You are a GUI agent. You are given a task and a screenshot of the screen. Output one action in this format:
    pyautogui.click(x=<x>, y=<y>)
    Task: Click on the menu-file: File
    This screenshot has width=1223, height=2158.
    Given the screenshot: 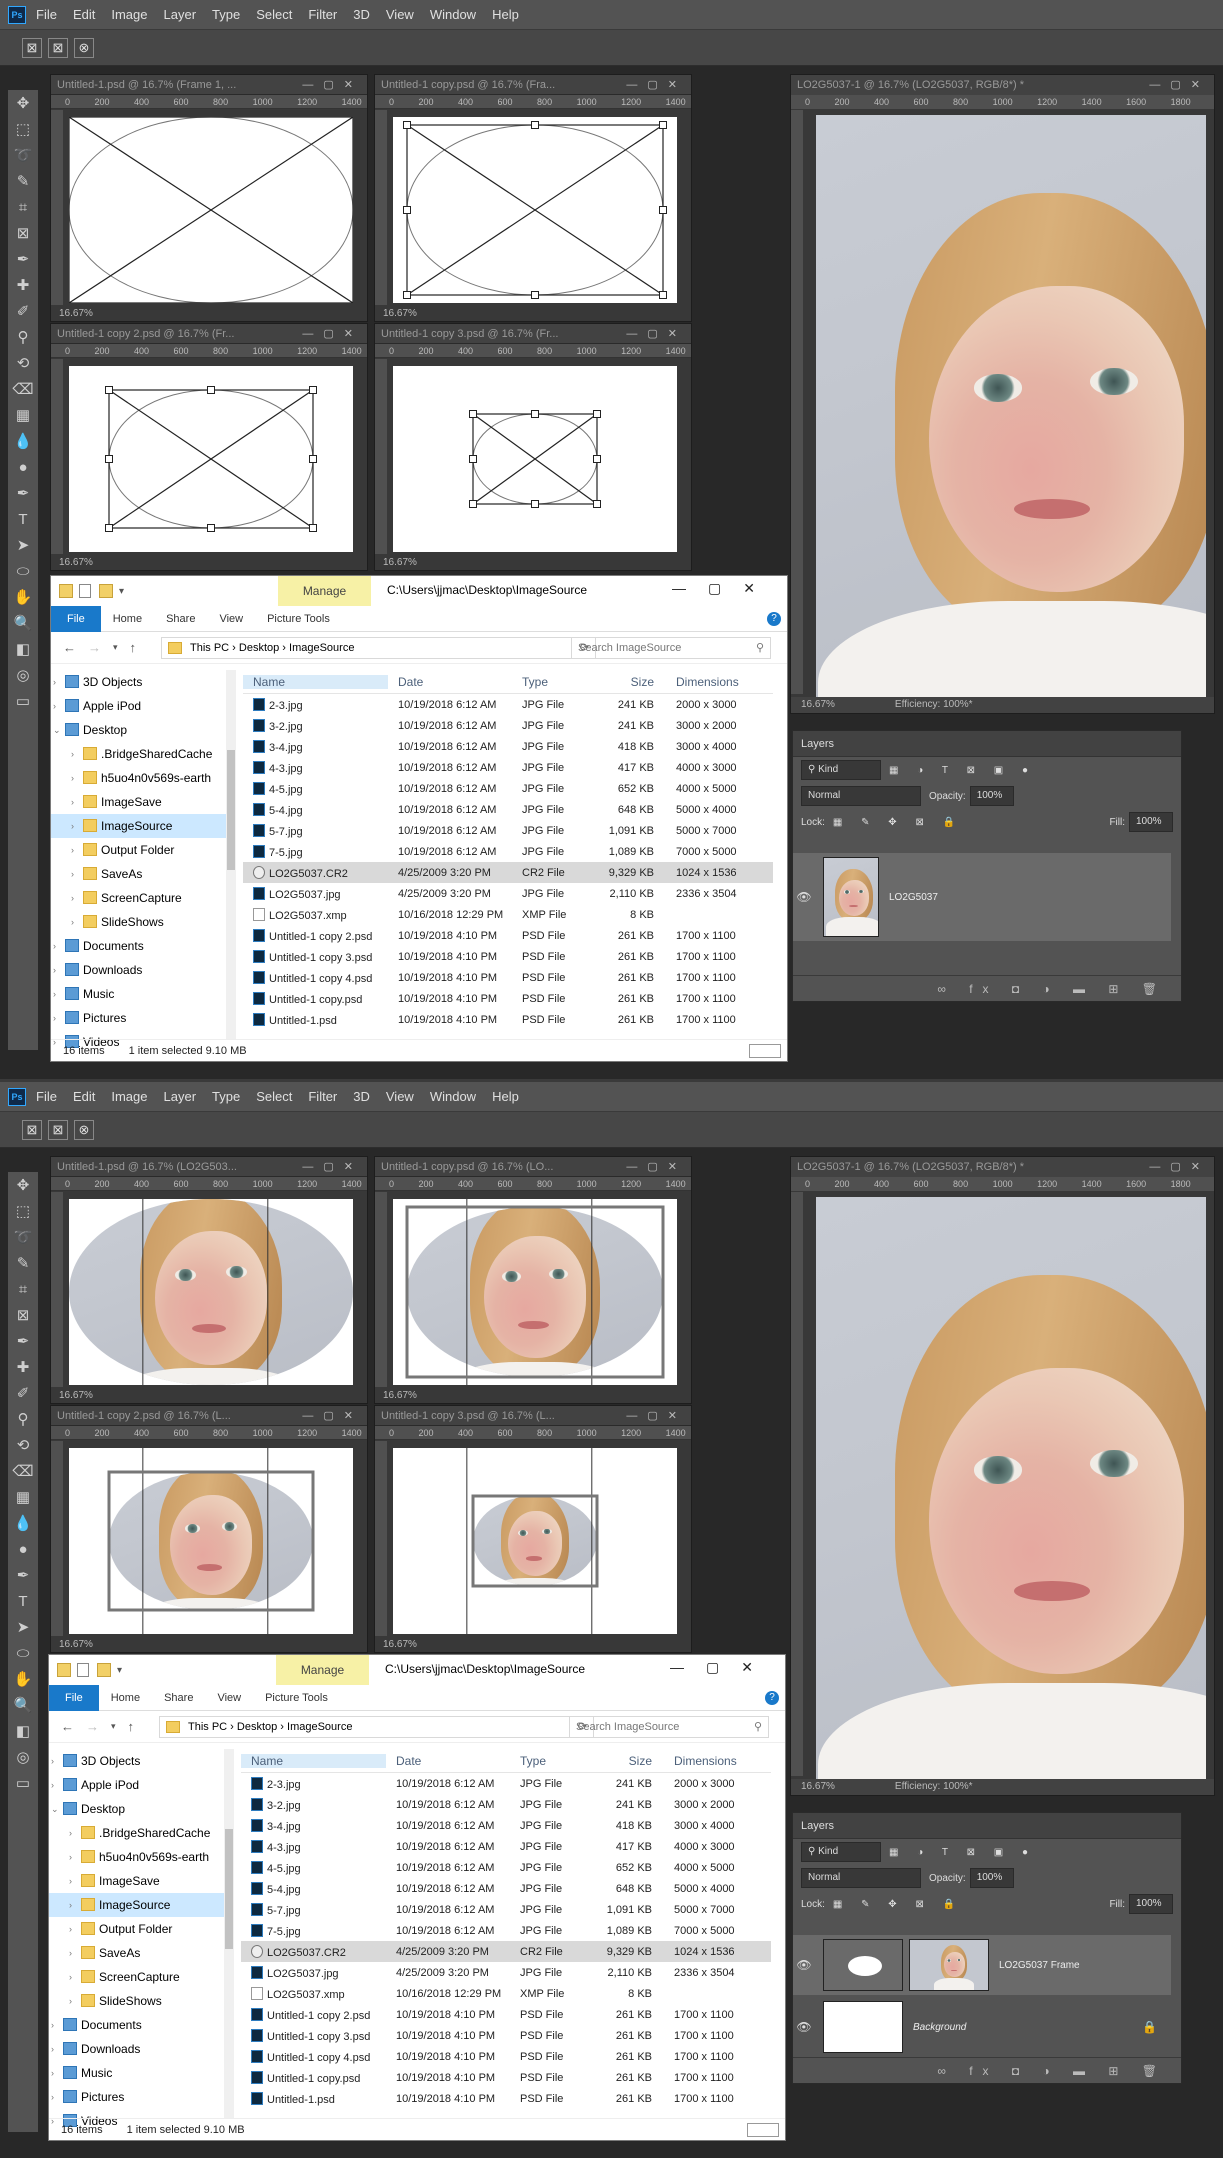 What is the action you would take?
    pyautogui.click(x=46, y=14)
    